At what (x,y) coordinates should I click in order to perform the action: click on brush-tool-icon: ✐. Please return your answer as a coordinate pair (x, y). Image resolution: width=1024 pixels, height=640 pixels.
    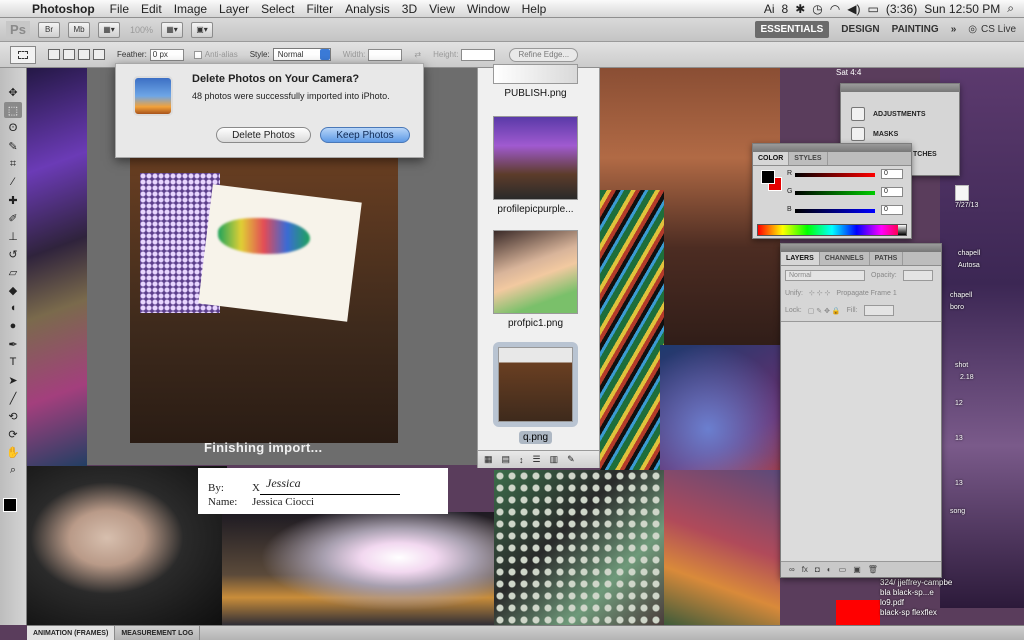
    Looking at the image, I should click on (13, 218).